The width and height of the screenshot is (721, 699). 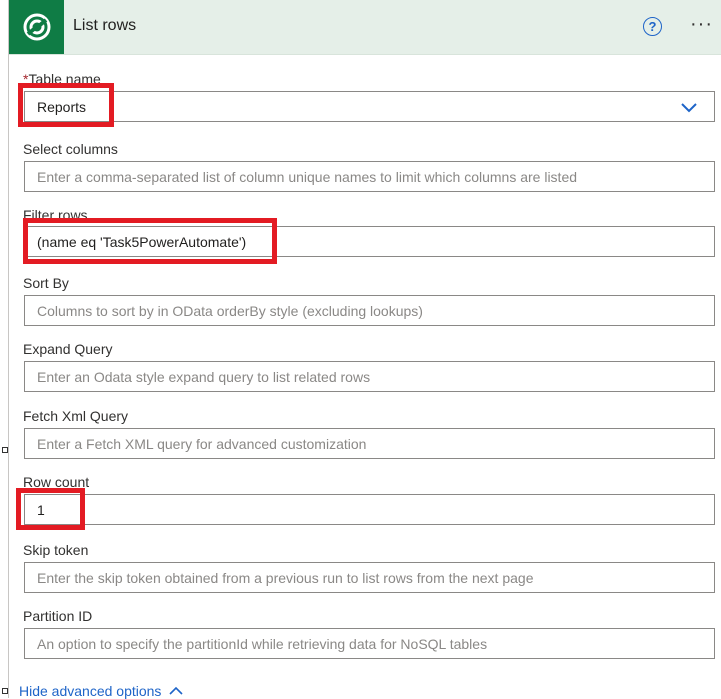 I want to click on table-name-label: *Table name, so click(x=62, y=79).